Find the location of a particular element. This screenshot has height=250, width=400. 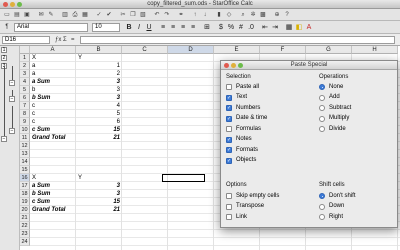

row-header-6: 6 is located at coordinates (25, 98).